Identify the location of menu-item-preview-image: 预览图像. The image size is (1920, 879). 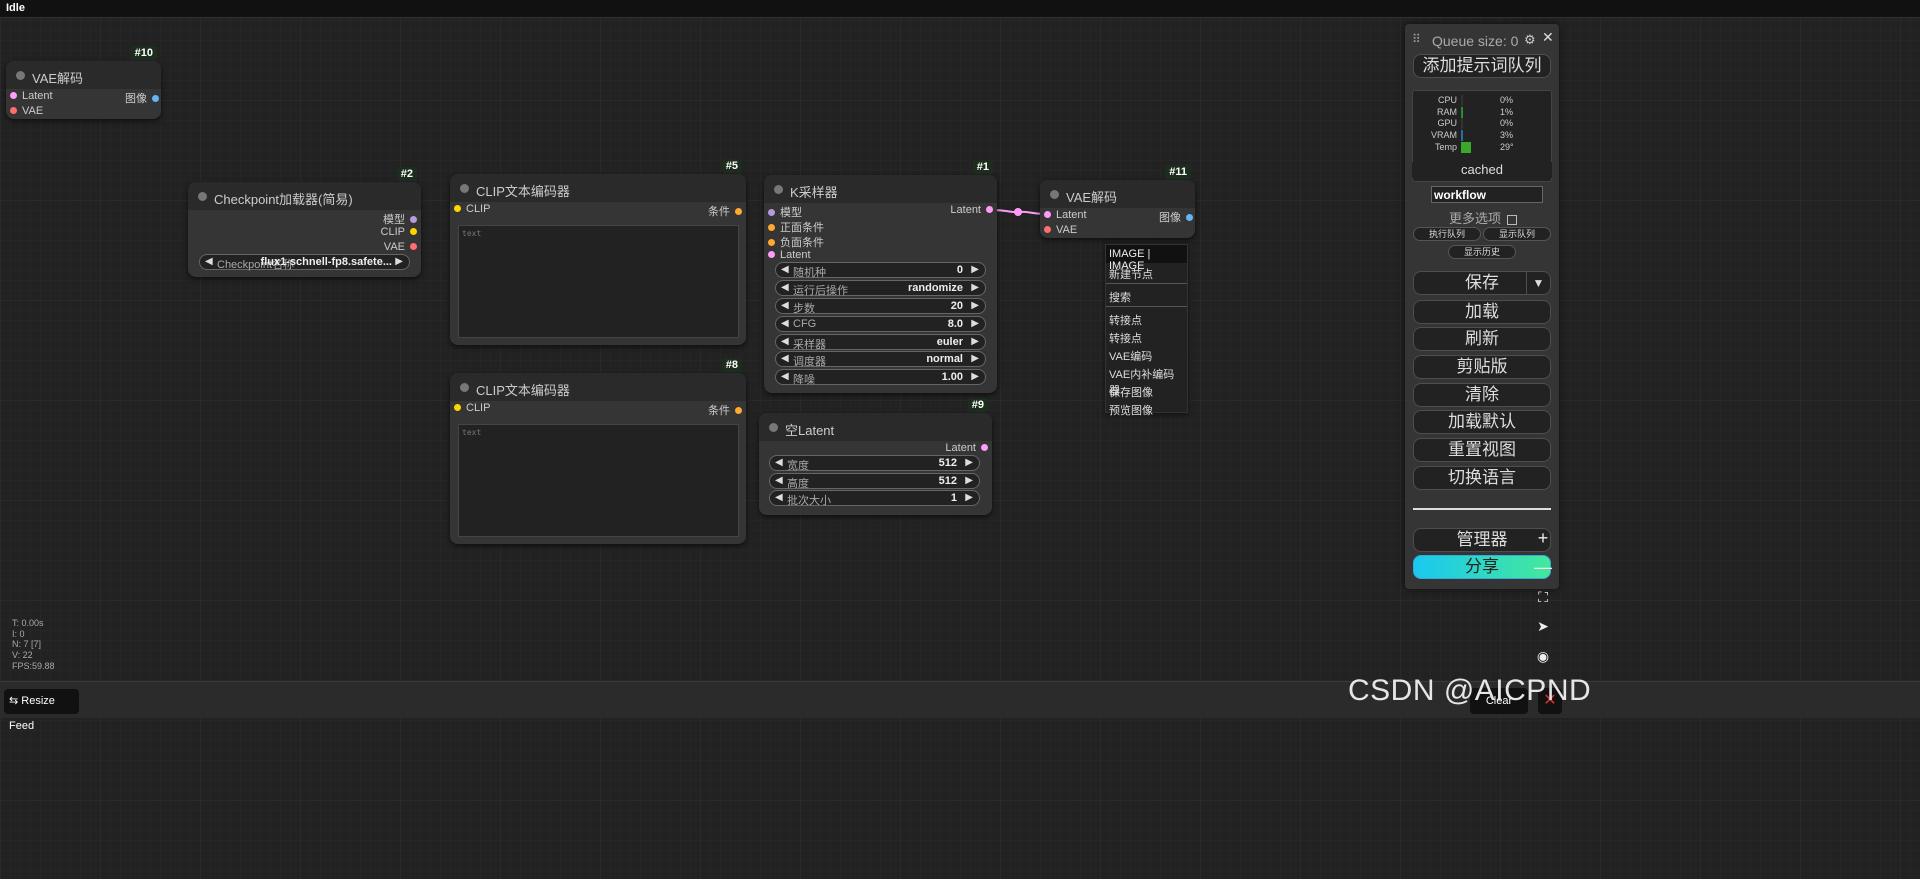
(1146, 408).